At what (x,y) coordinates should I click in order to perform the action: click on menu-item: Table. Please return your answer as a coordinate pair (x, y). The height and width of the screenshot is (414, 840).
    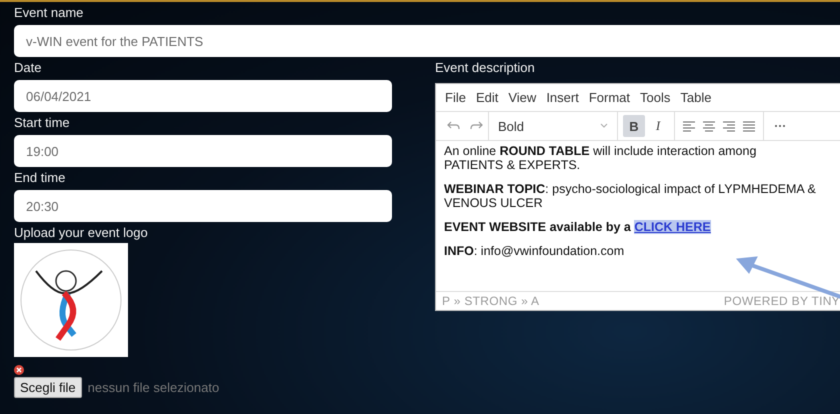
    Looking at the image, I should click on (696, 97).